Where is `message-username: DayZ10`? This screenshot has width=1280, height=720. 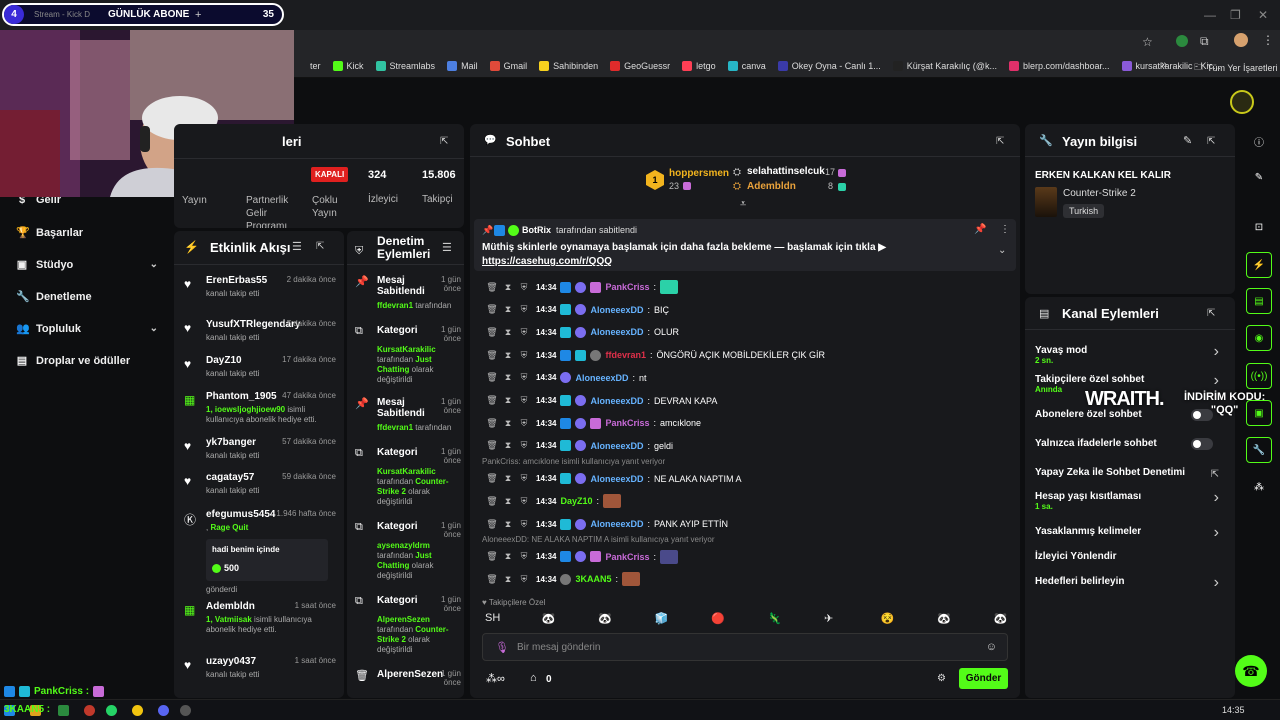
message-username: DayZ10 is located at coordinates (576, 501).